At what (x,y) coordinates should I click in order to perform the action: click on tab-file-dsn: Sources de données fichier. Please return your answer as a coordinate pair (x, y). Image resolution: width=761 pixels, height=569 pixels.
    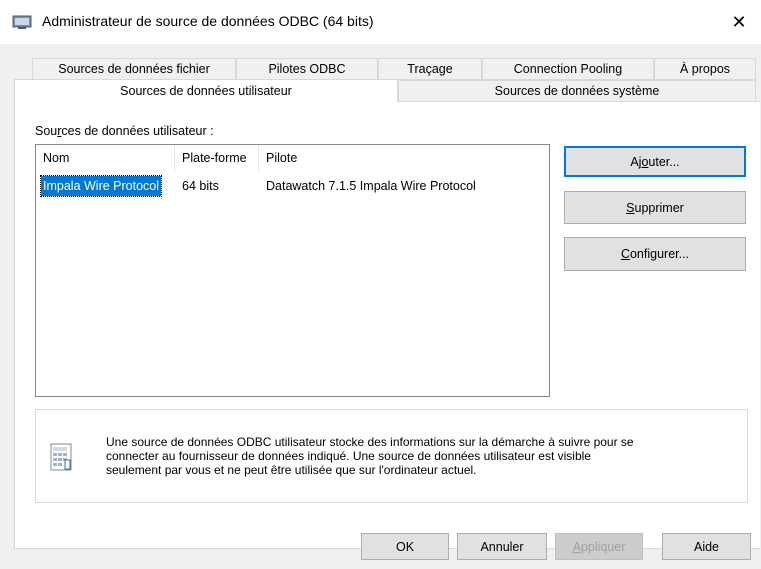
    Looking at the image, I should click on (134, 69).